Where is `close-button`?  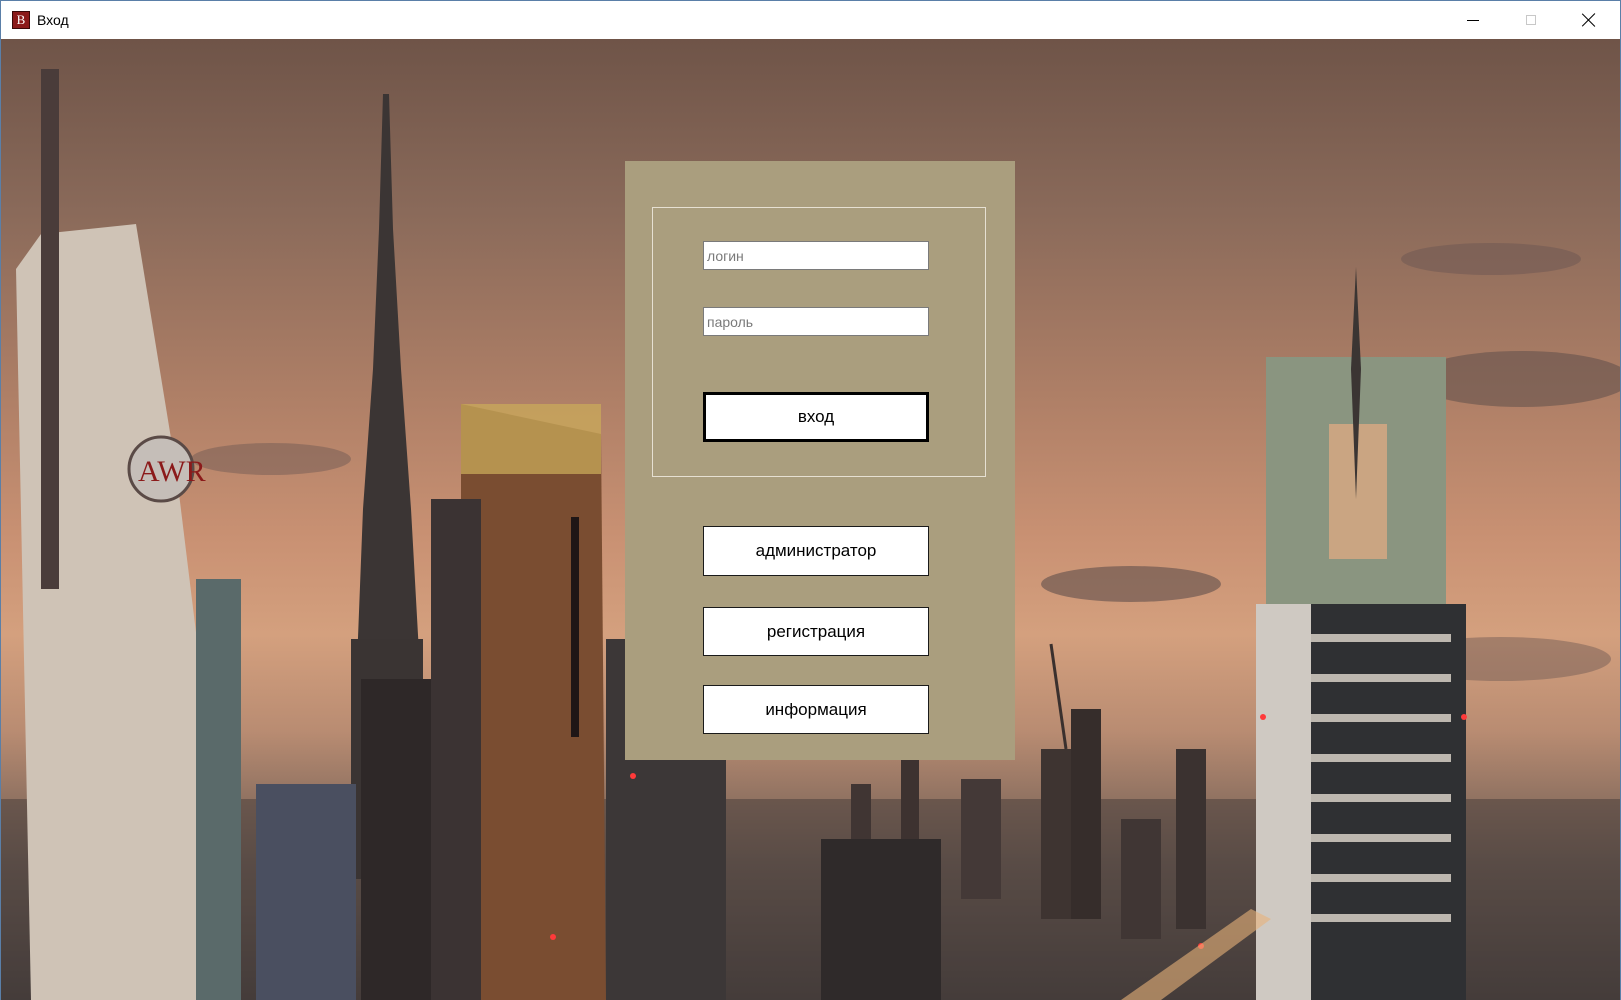 close-button is located at coordinates (1589, 20).